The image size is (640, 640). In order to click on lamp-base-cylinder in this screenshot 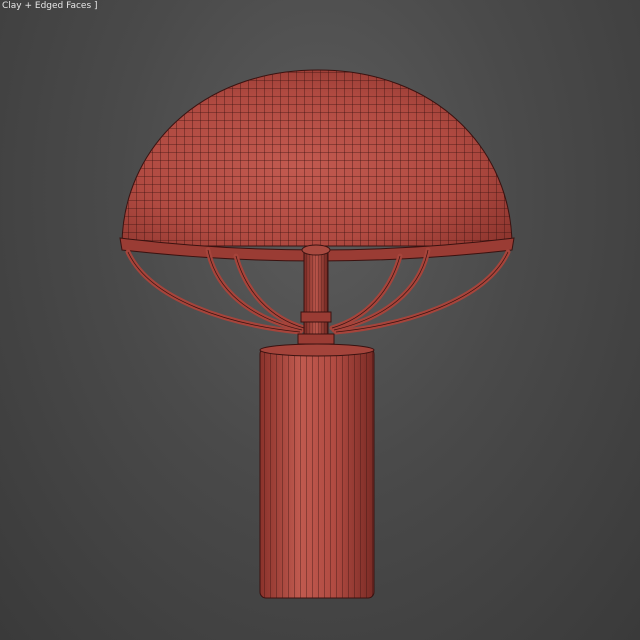, I will do `click(317, 471)`.